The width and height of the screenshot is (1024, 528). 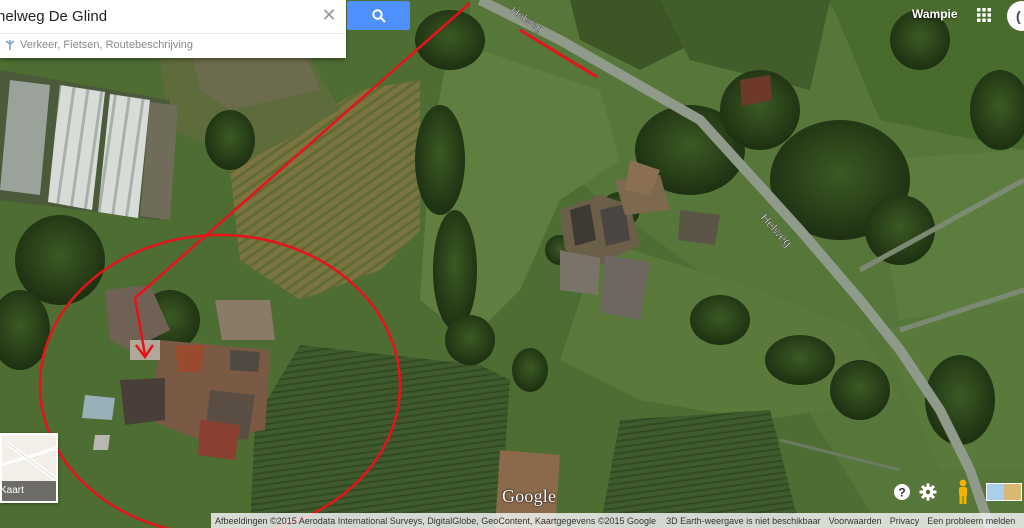 I want to click on directions-link: Verkeer, Fietsen, Routebeschrijving, so click(x=173, y=44).